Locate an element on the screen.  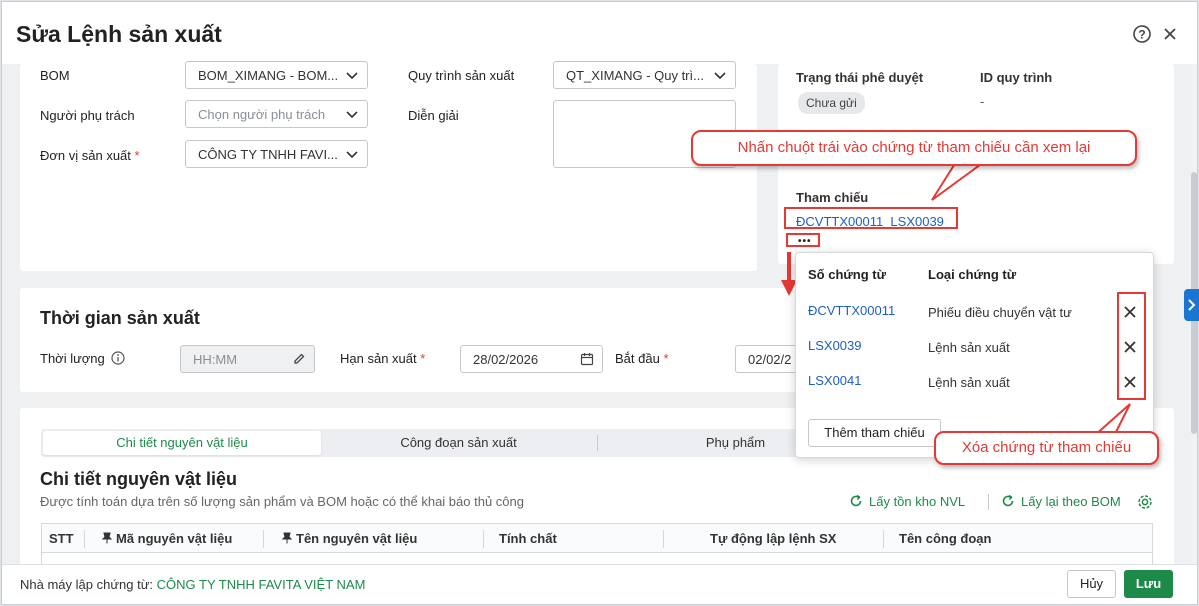
materials-title: Chi tiết nguyên vật liệu is located at coordinates (139, 479).